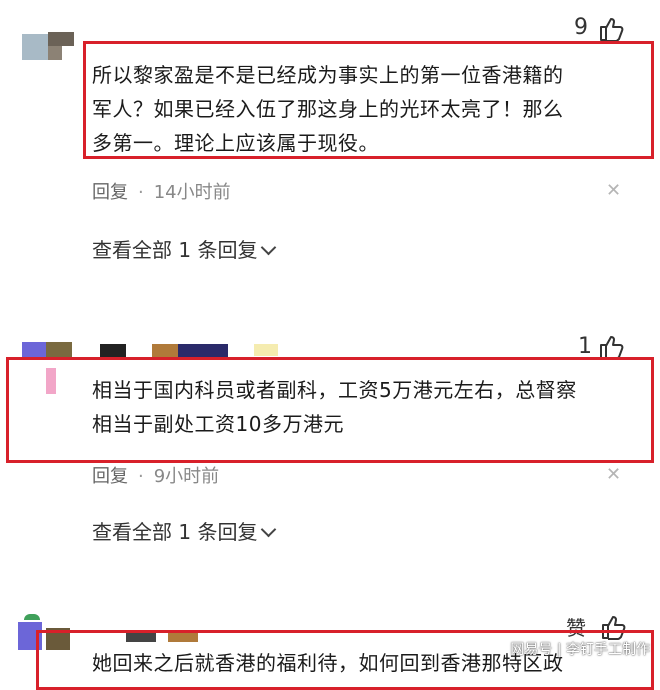  Describe the element at coordinates (611, 29) in the screenshot. I see `thumbs-up-icon` at that location.